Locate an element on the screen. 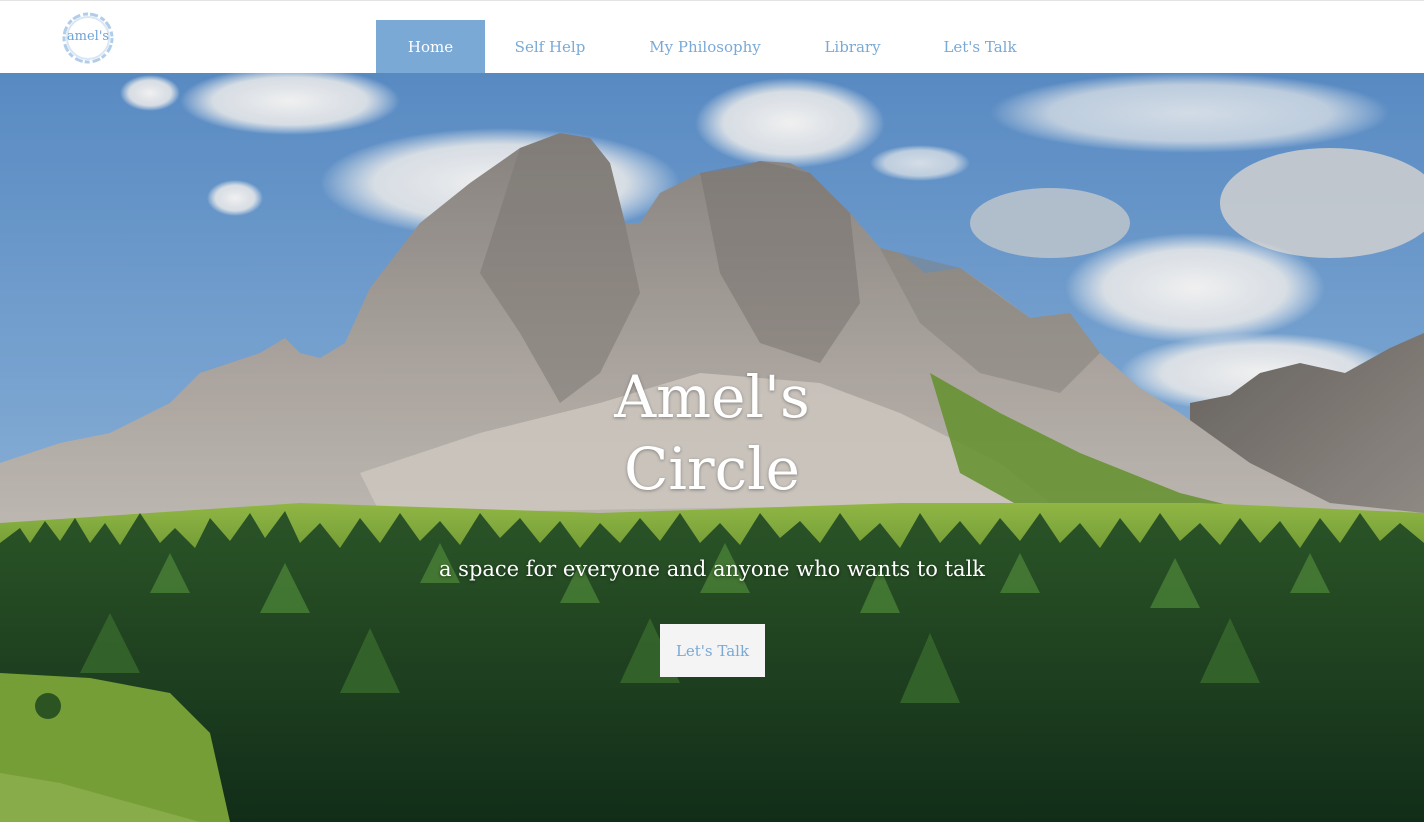 The image size is (1424, 822). hero-title: Amel's Circle is located at coordinates (712, 433).